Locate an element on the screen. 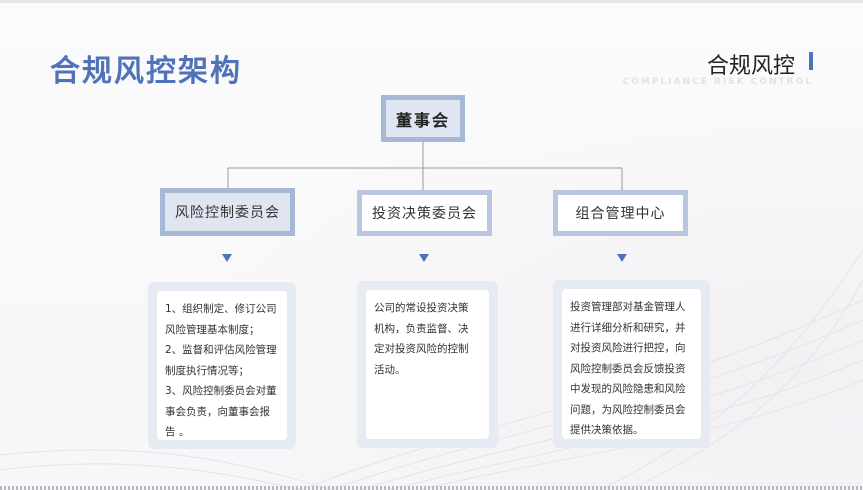 The image size is (863, 490). node-label: 投资决策委员会 is located at coordinates (424, 213).